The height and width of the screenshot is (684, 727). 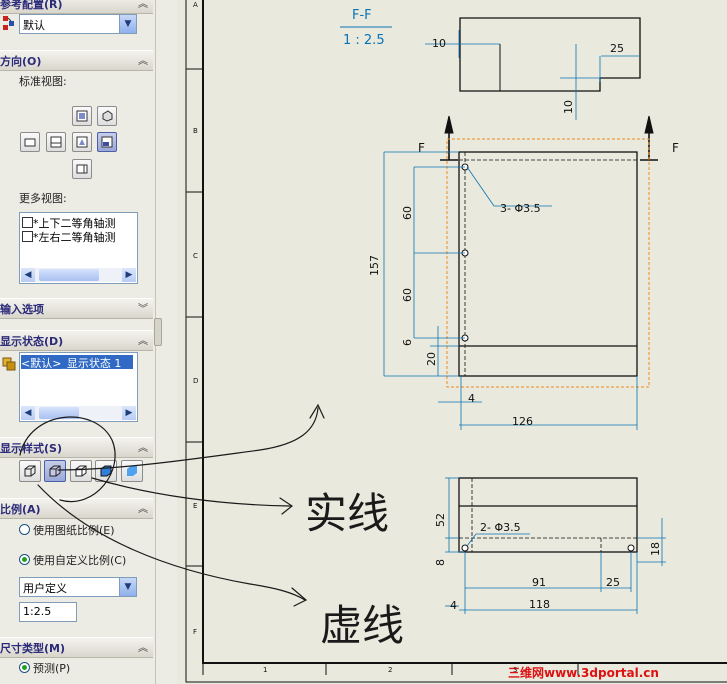 I want to click on hole-note-front: 3- Φ3.5, so click(x=520, y=208).